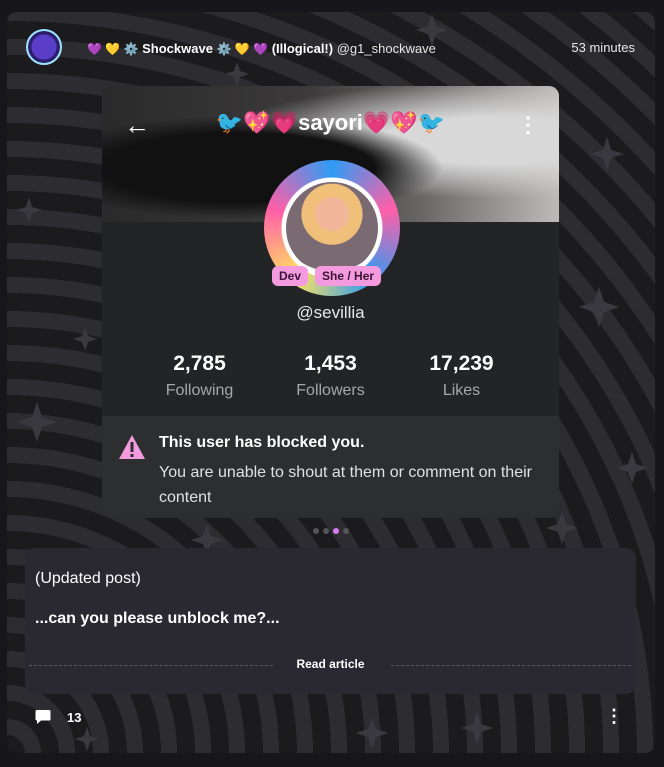 The width and height of the screenshot is (664, 767). What do you see at coordinates (330, 312) in the screenshot?
I see `profile-username: @sevillia` at bounding box center [330, 312].